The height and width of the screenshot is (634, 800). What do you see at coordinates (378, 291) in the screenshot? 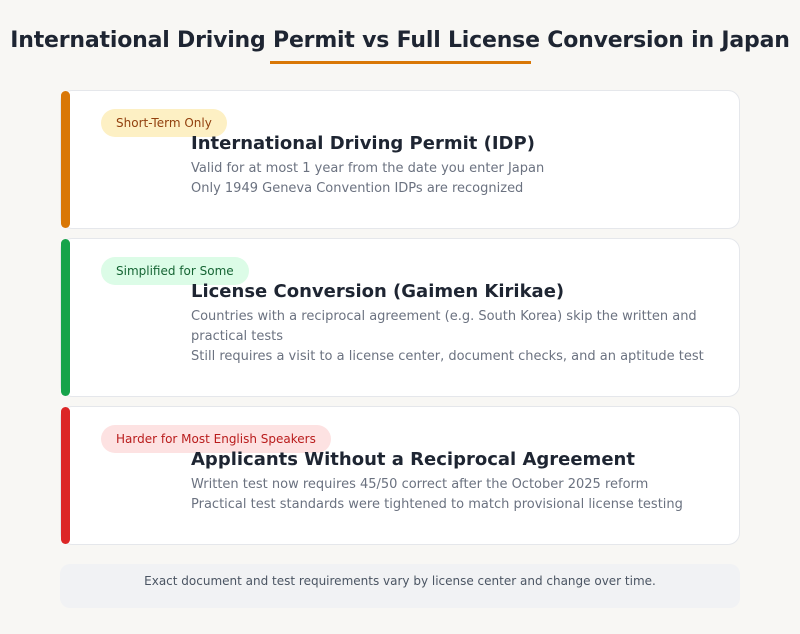
I see `card-title-conversion: License Conversion (Gaimen Kirikae)` at bounding box center [378, 291].